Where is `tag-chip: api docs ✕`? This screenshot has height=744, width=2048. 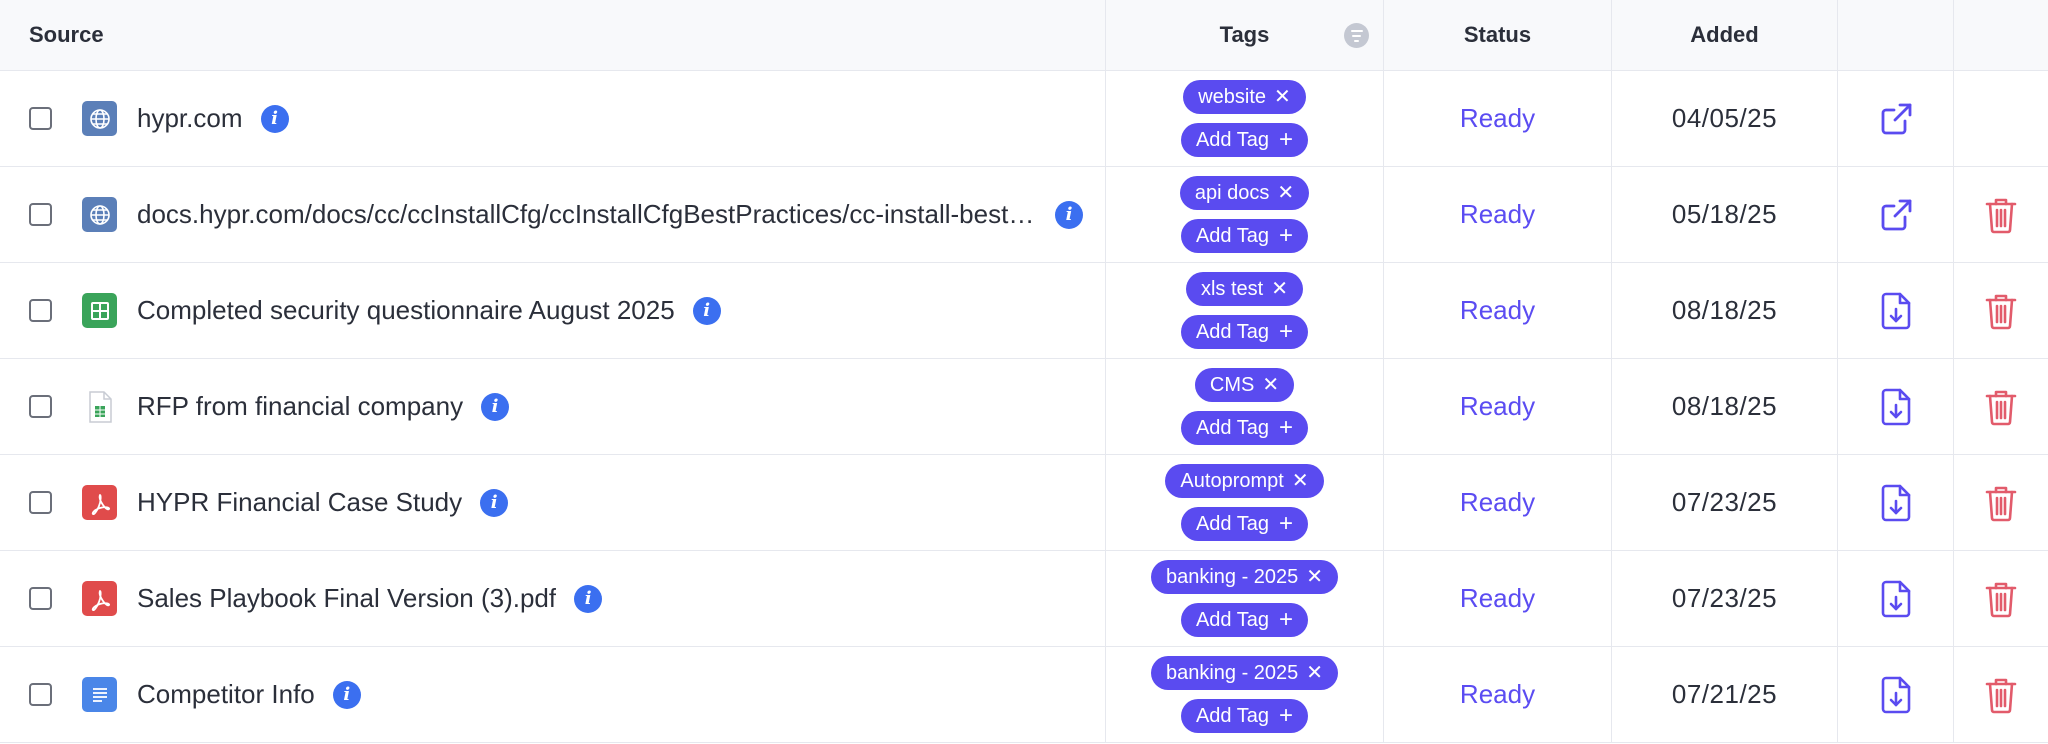 tag-chip: api docs ✕ is located at coordinates (1244, 193).